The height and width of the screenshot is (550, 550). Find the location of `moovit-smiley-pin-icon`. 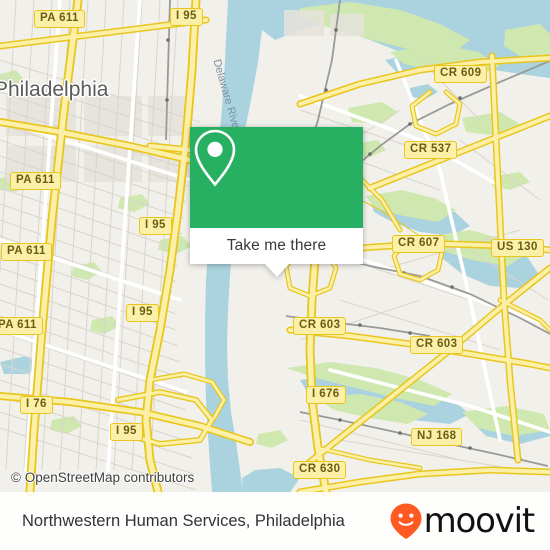

moovit-smiley-pin-icon is located at coordinates (406, 521).